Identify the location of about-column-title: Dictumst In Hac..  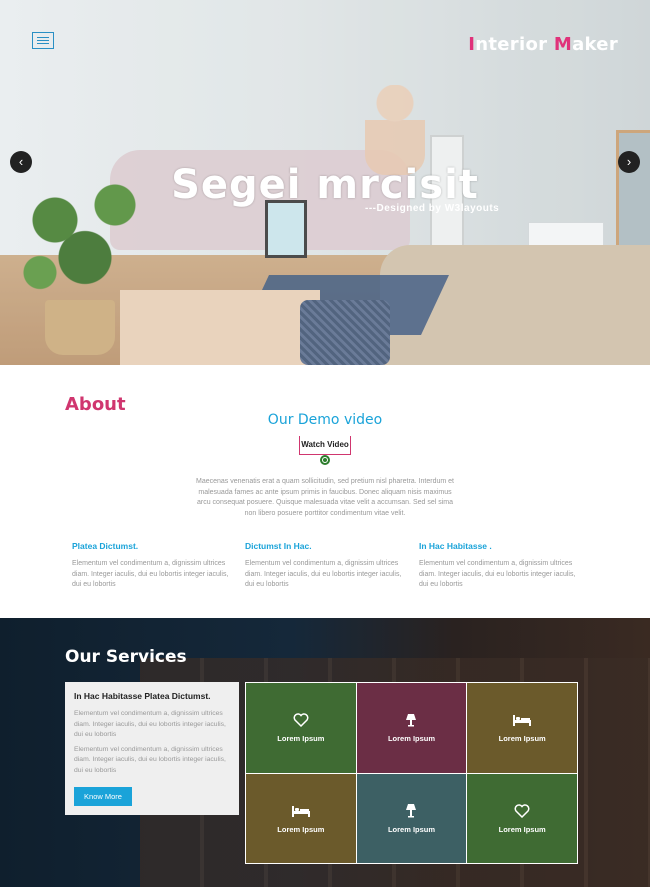
(278, 546).